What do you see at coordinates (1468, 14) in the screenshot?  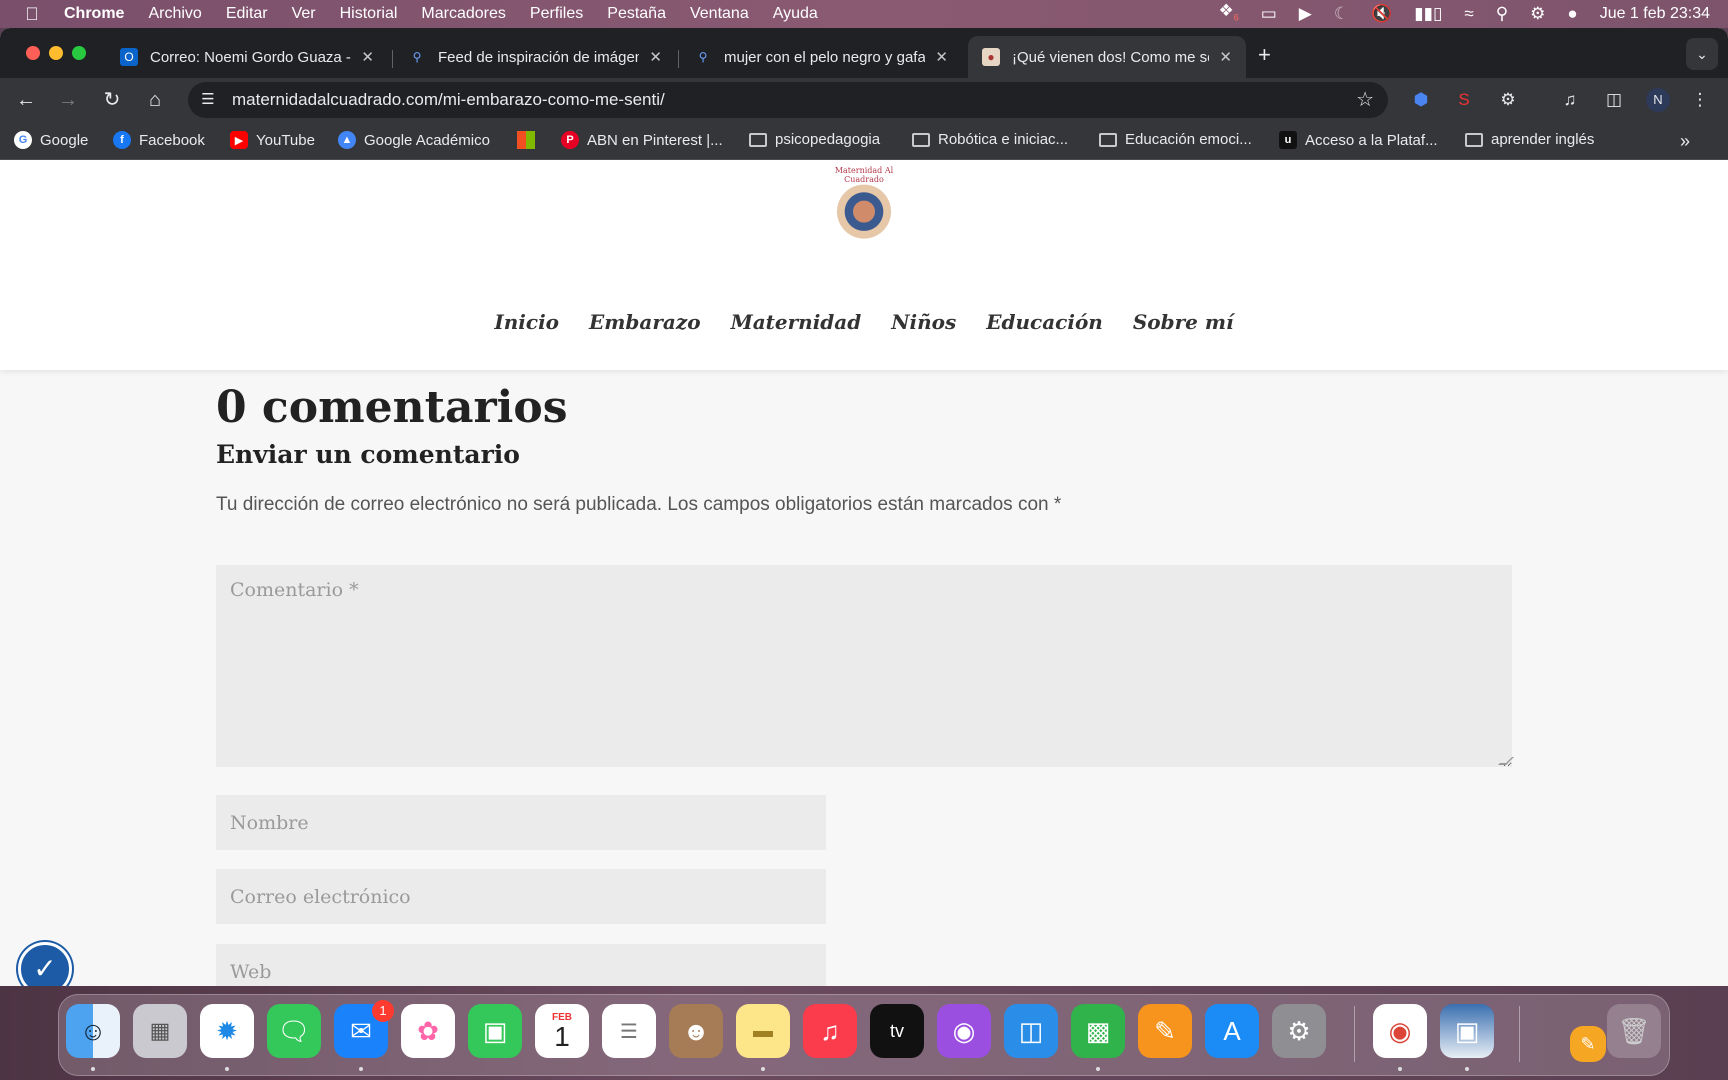 I see `wifi-icon: ≈` at bounding box center [1468, 14].